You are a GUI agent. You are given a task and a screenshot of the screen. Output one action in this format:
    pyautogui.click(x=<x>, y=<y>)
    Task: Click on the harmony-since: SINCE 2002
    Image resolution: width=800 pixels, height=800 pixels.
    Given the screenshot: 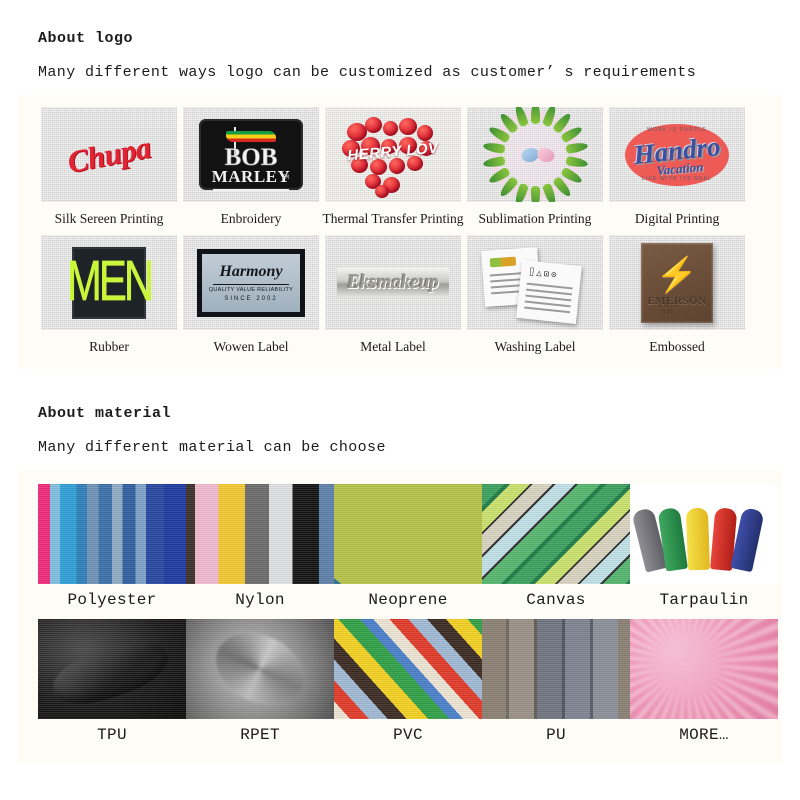 What is the action you would take?
    pyautogui.click(x=251, y=298)
    